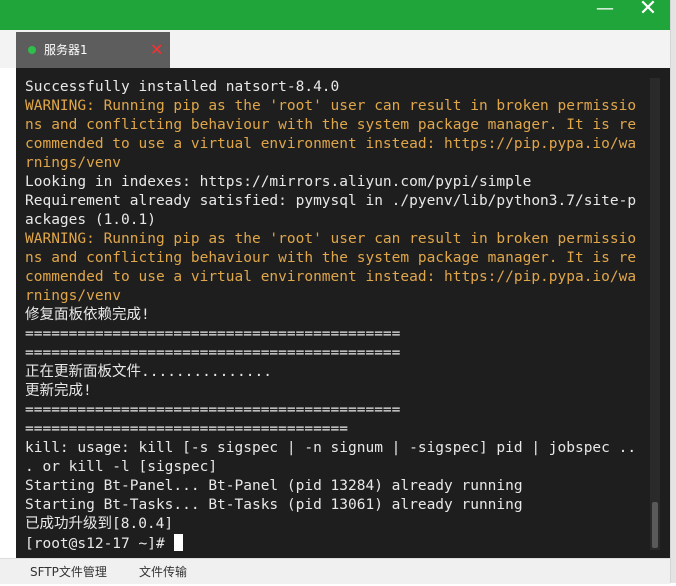  I want to click on file-transfer-button: 文件传输, so click(163, 571).